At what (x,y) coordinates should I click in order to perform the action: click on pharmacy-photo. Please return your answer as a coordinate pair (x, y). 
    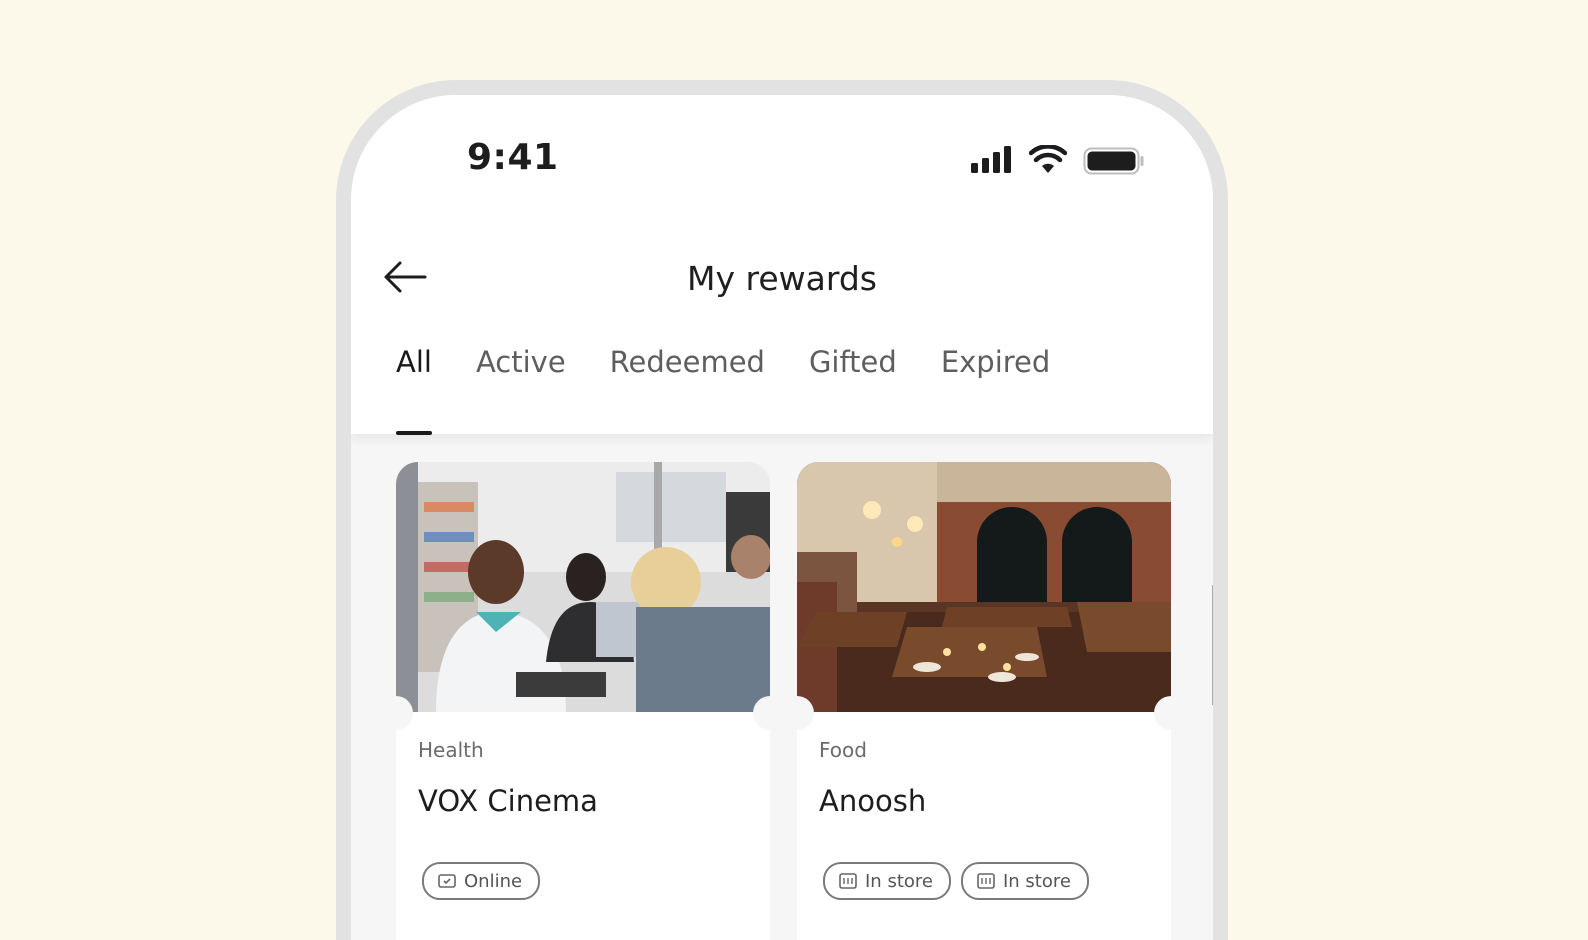
    Looking at the image, I should click on (583, 587).